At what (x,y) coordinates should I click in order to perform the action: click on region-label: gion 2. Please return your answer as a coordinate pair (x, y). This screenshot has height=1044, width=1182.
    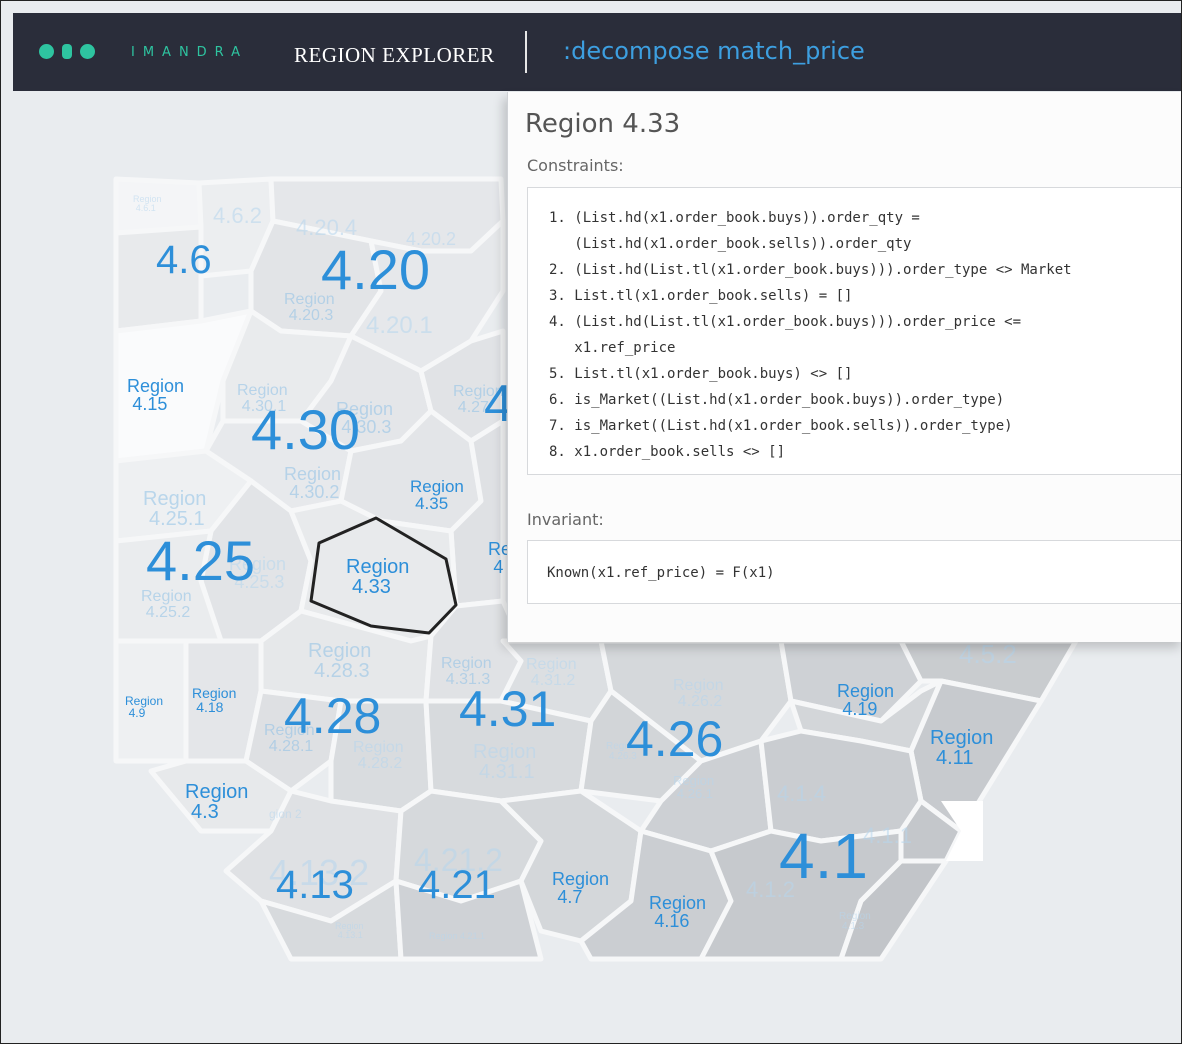
    Looking at the image, I should click on (285, 814).